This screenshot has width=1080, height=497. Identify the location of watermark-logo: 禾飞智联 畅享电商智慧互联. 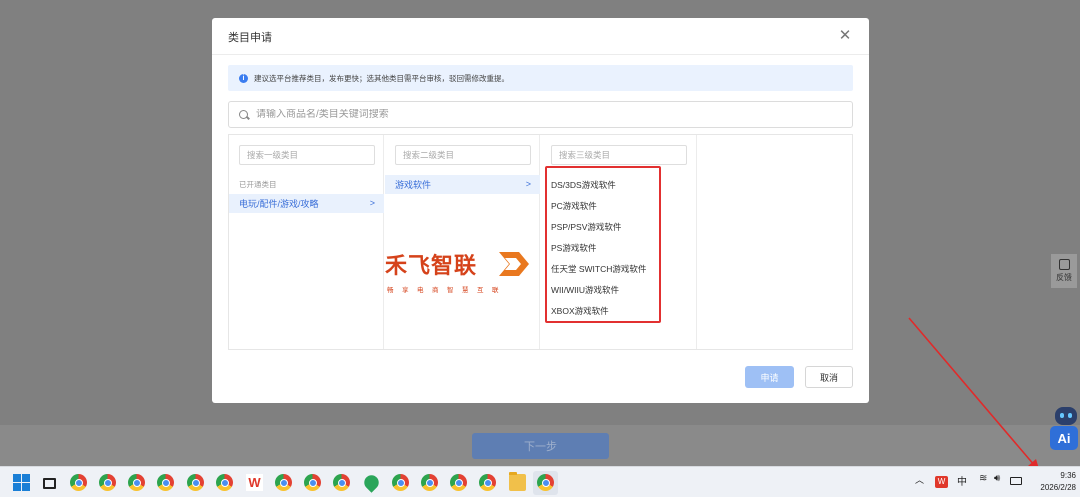
(458, 273).